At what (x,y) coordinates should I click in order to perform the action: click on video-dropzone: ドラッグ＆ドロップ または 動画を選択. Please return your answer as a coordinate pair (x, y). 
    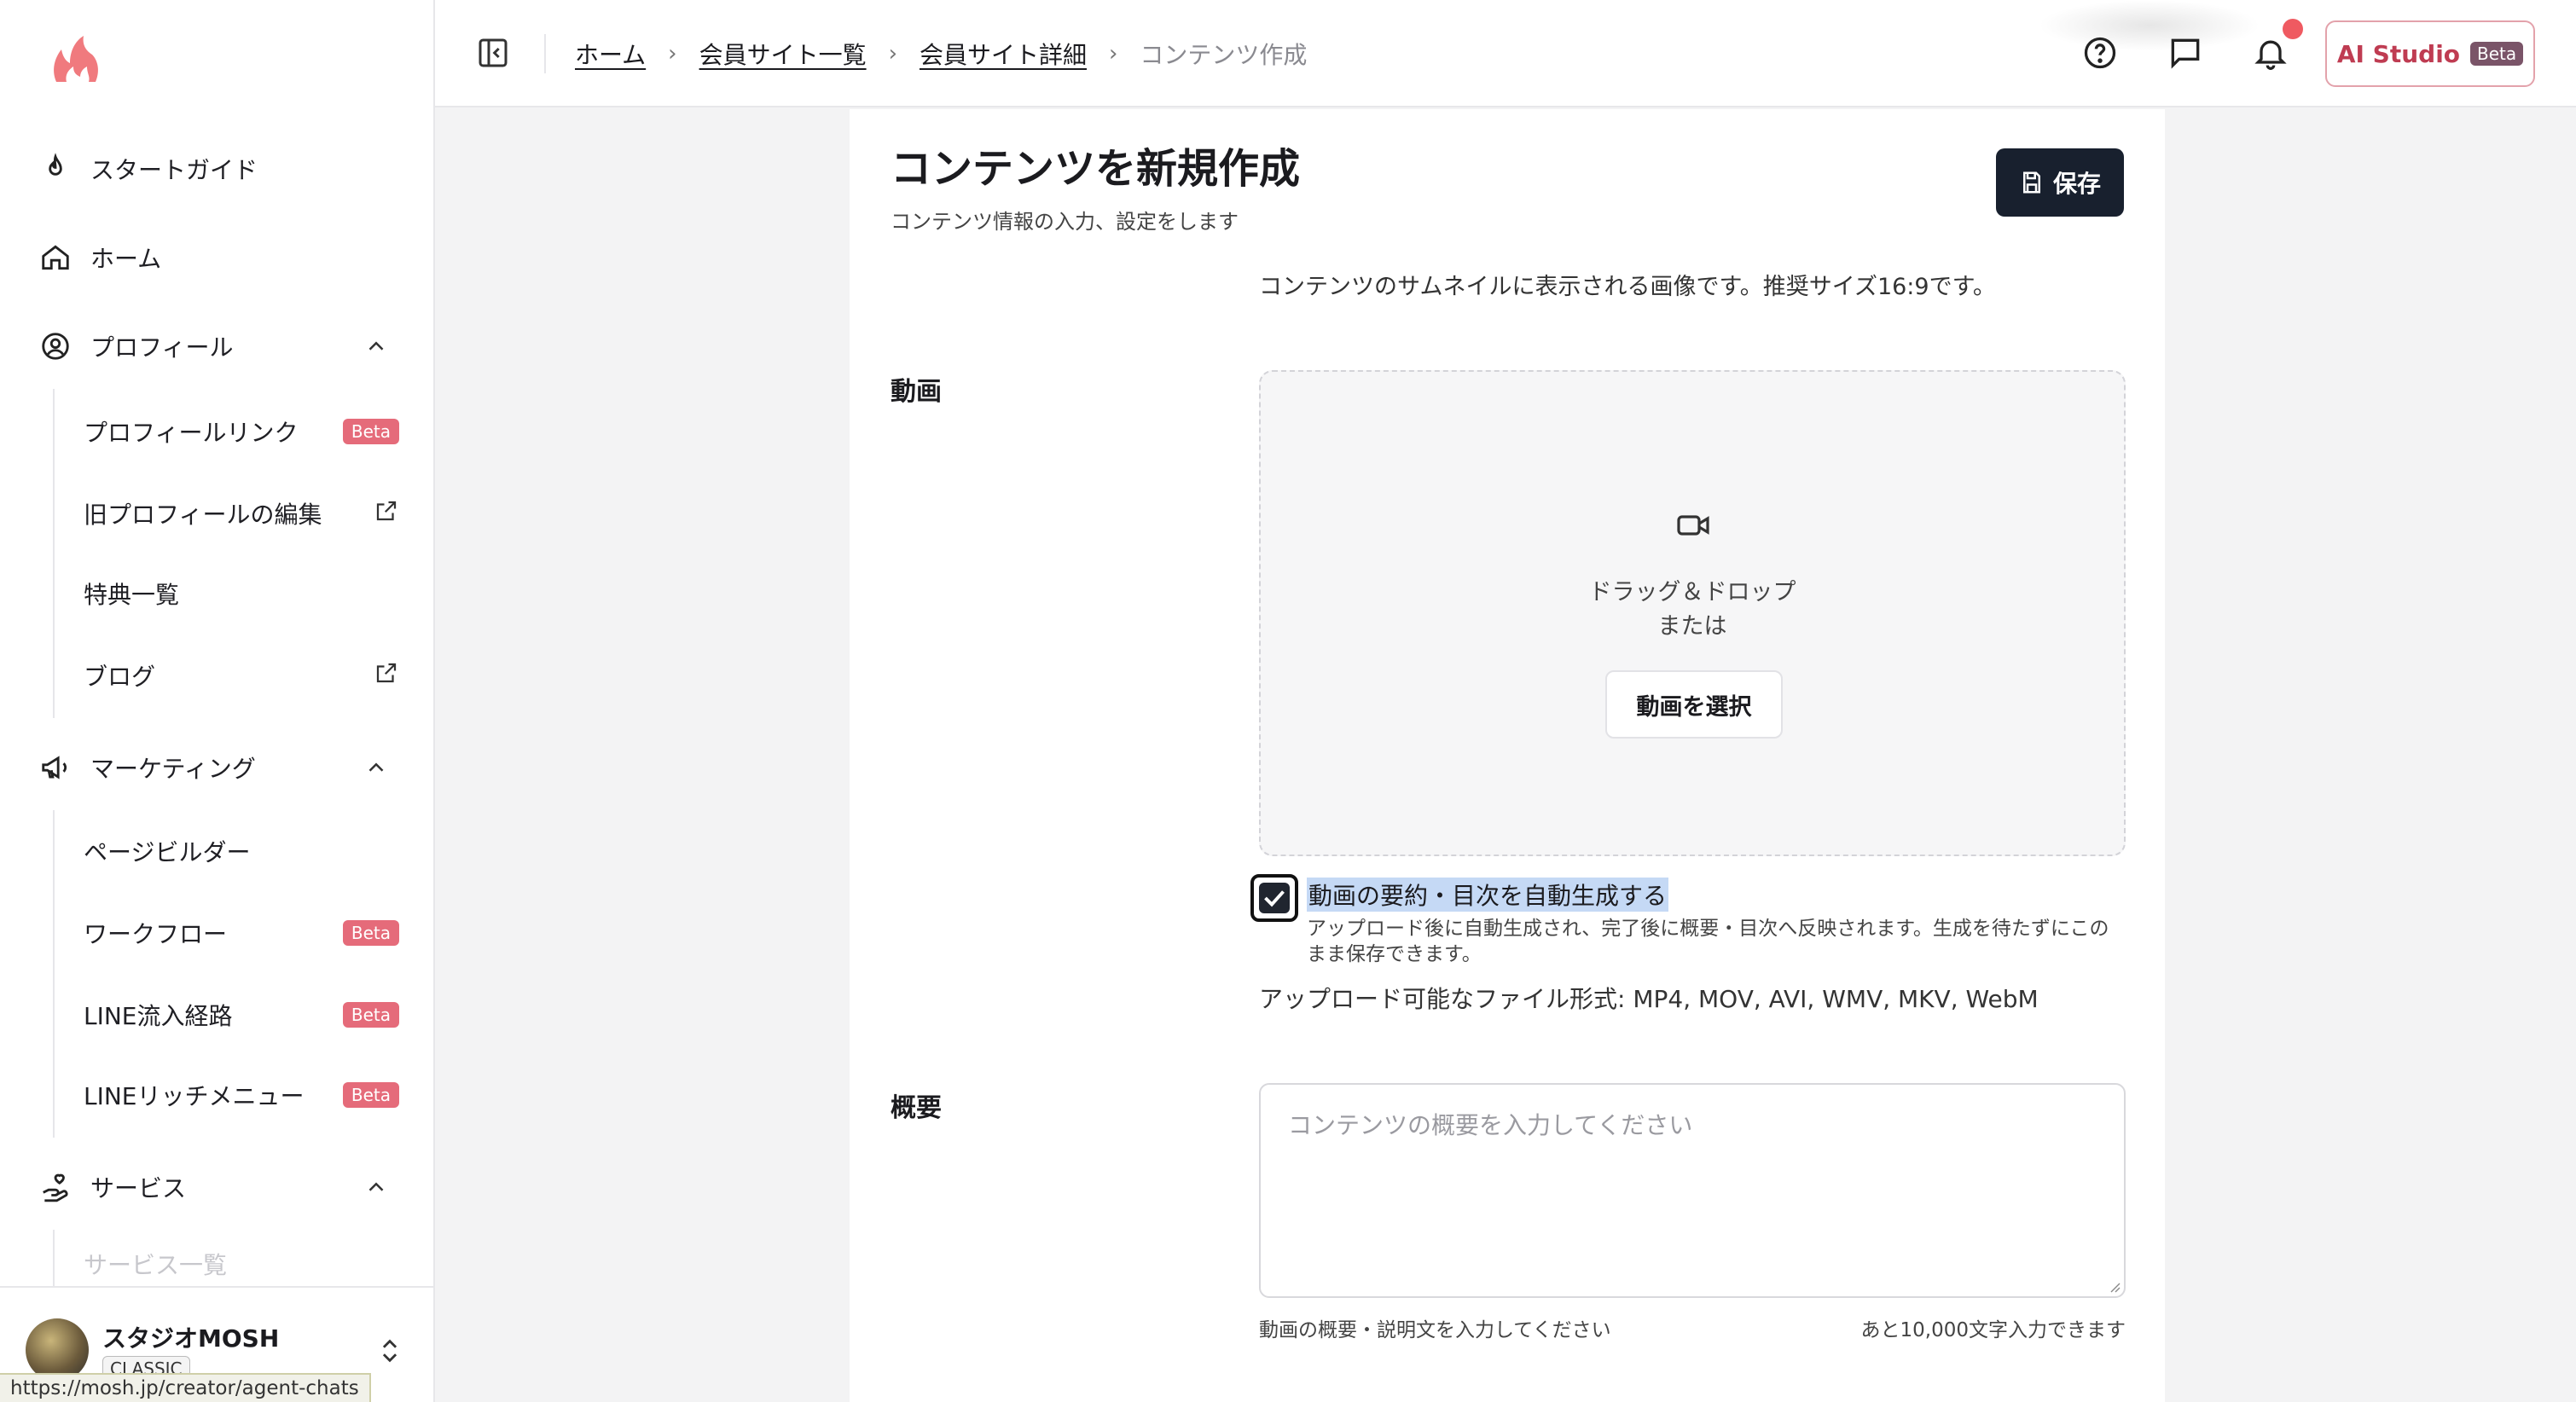
    Looking at the image, I should click on (1692, 613).